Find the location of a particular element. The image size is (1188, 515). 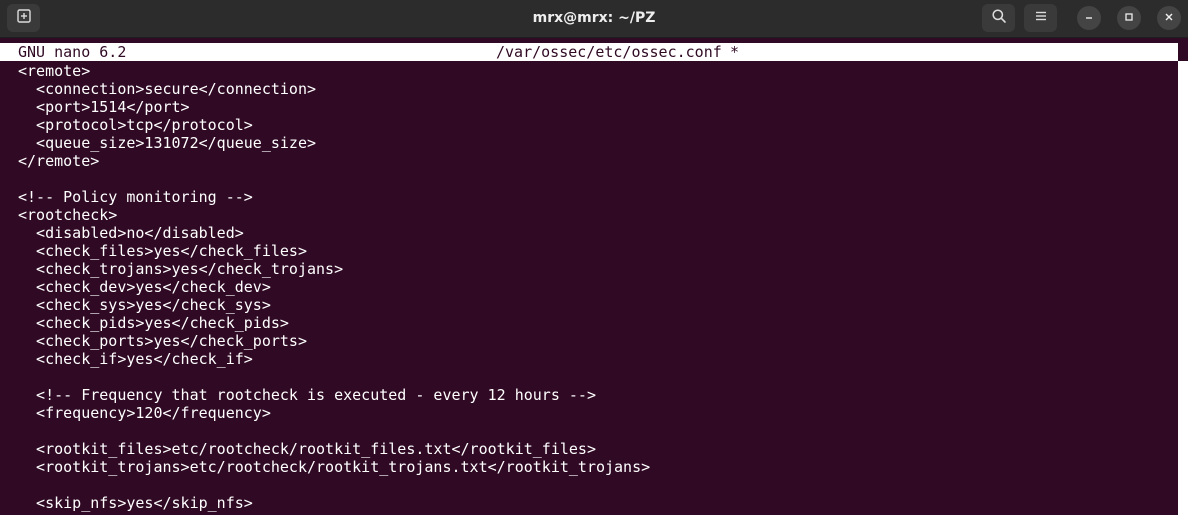

nano-version: GNU nano 6.2 is located at coordinates (72, 52).